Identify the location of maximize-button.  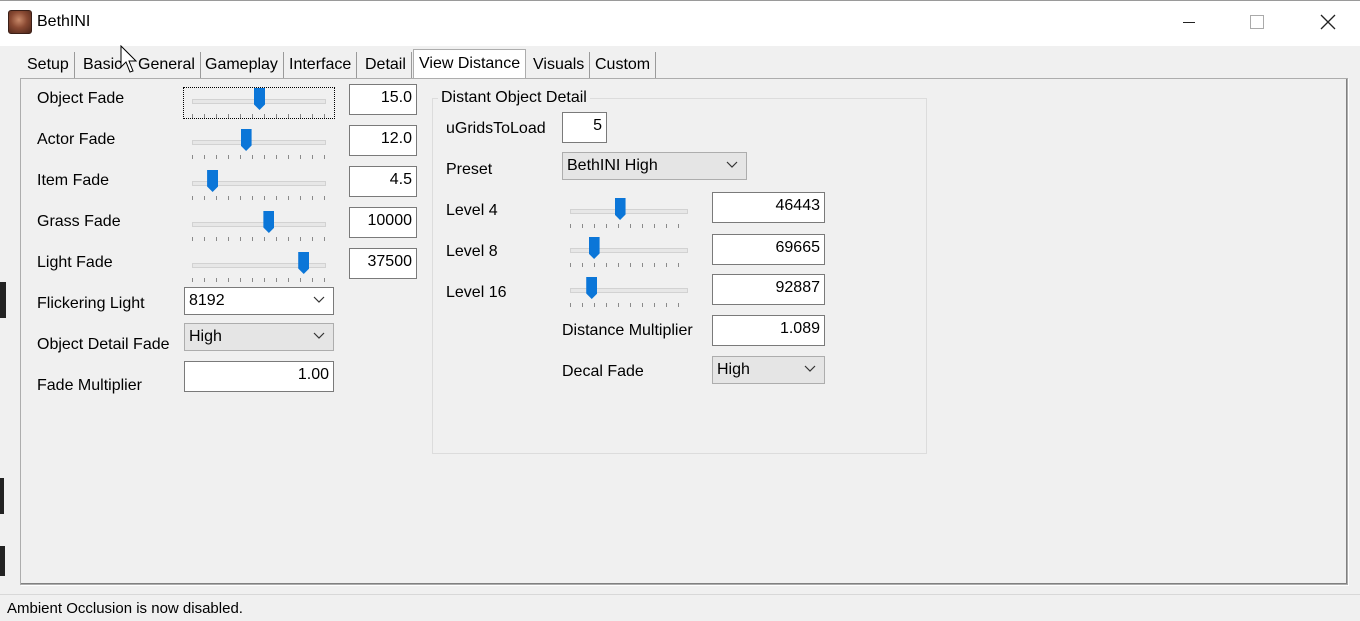
(1257, 22).